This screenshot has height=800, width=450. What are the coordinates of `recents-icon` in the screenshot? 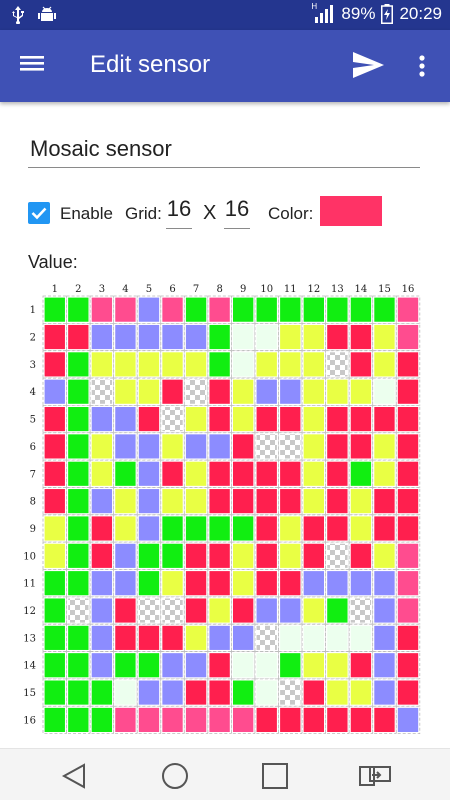 It's located at (275, 776).